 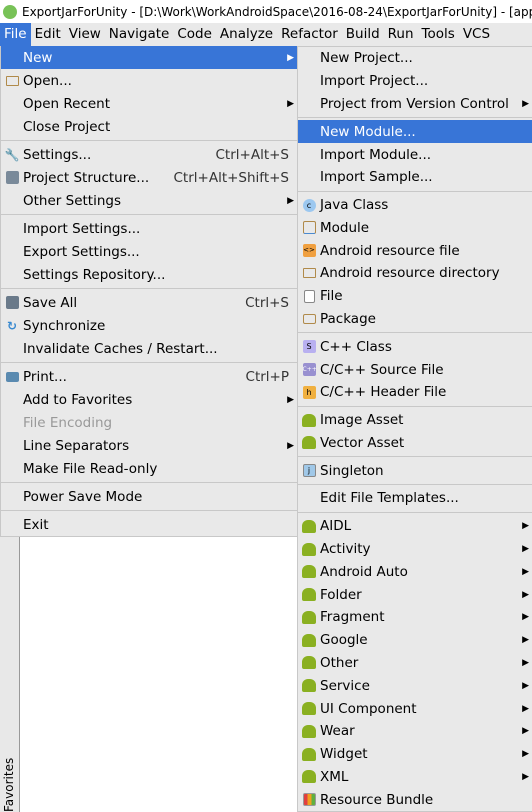 What do you see at coordinates (415, 731) in the screenshot?
I see `menu-item-wear: Wear ▶` at bounding box center [415, 731].